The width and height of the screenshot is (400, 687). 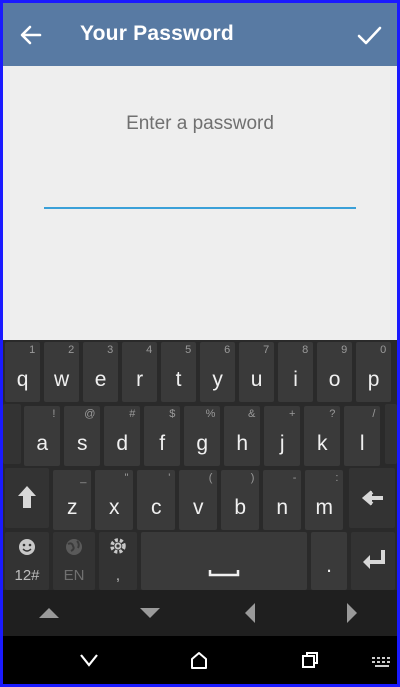 What do you see at coordinates (132, 414) in the screenshot?
I see `key-hint: #` at bounding box center [132, 414].